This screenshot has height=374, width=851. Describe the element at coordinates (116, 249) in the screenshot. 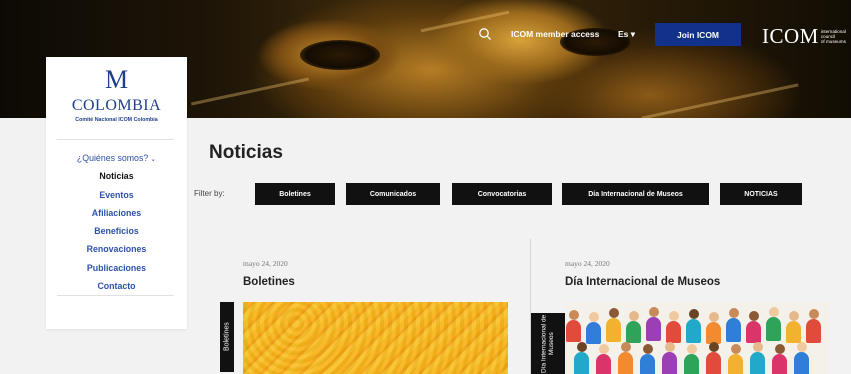

I see `sidebar-item-renovaciones: Renovaciones` at that location.